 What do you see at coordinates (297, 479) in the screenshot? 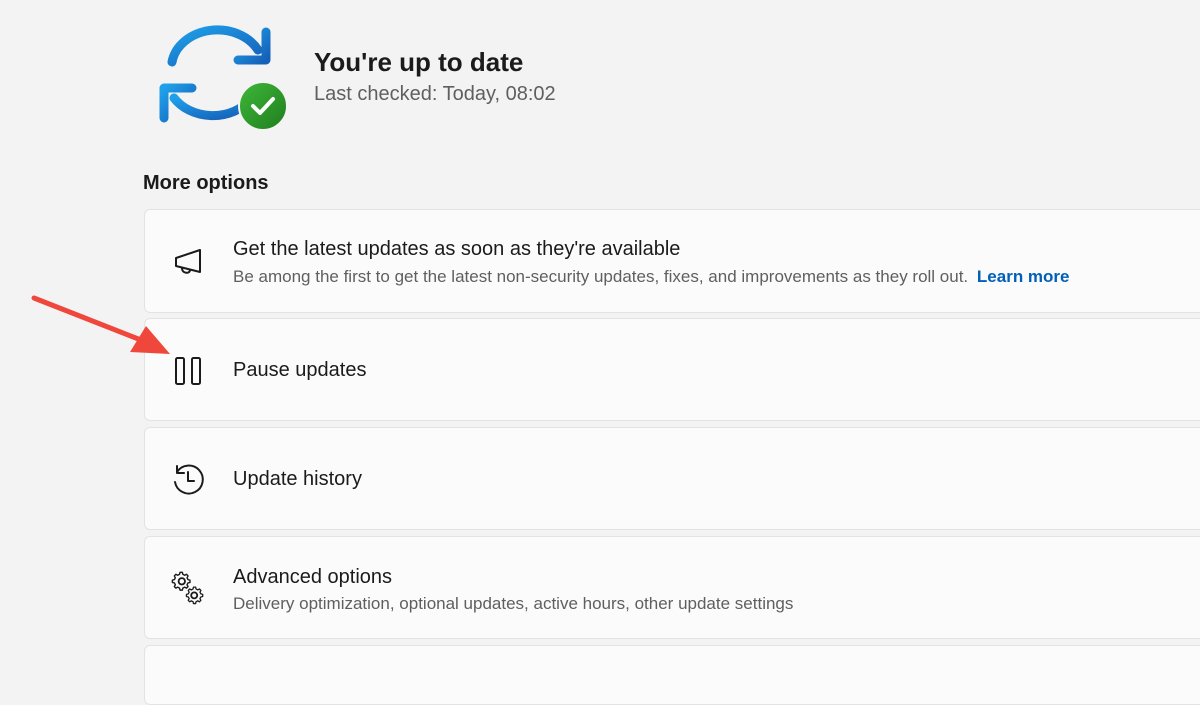
I see `update-history-title: Update history` at bounding box center [297, 479].